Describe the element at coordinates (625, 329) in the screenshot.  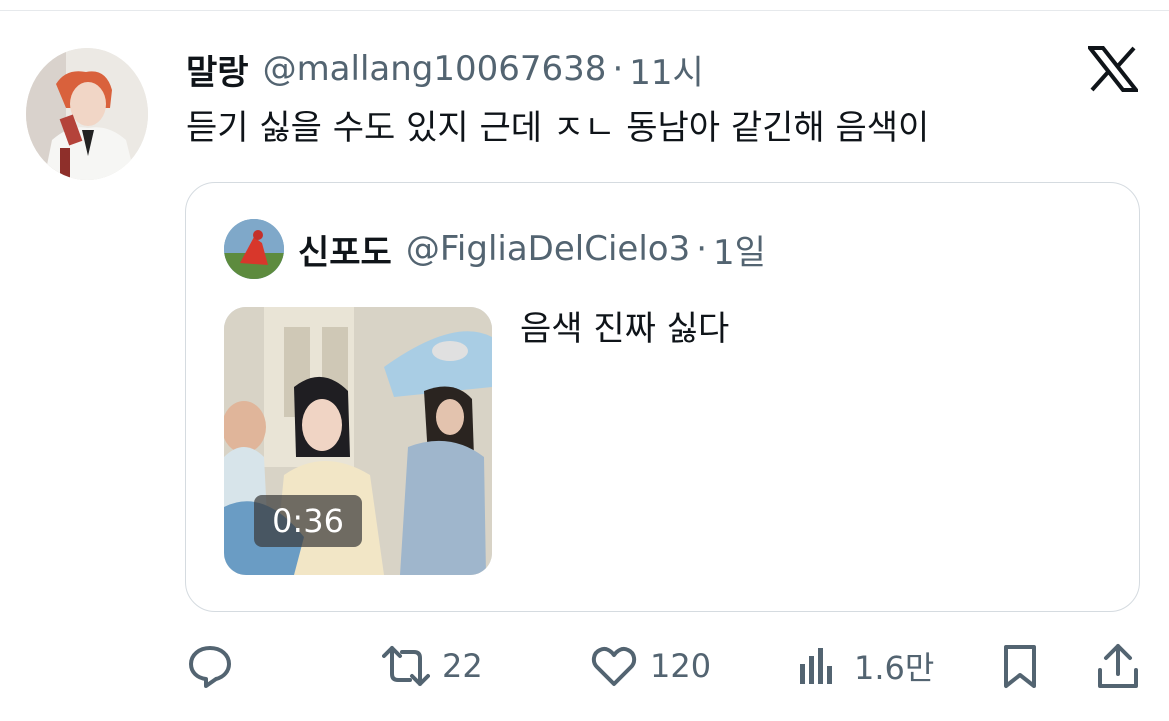
I see `quoted-tweet-text: 음색 진짜 싫다` at that location.